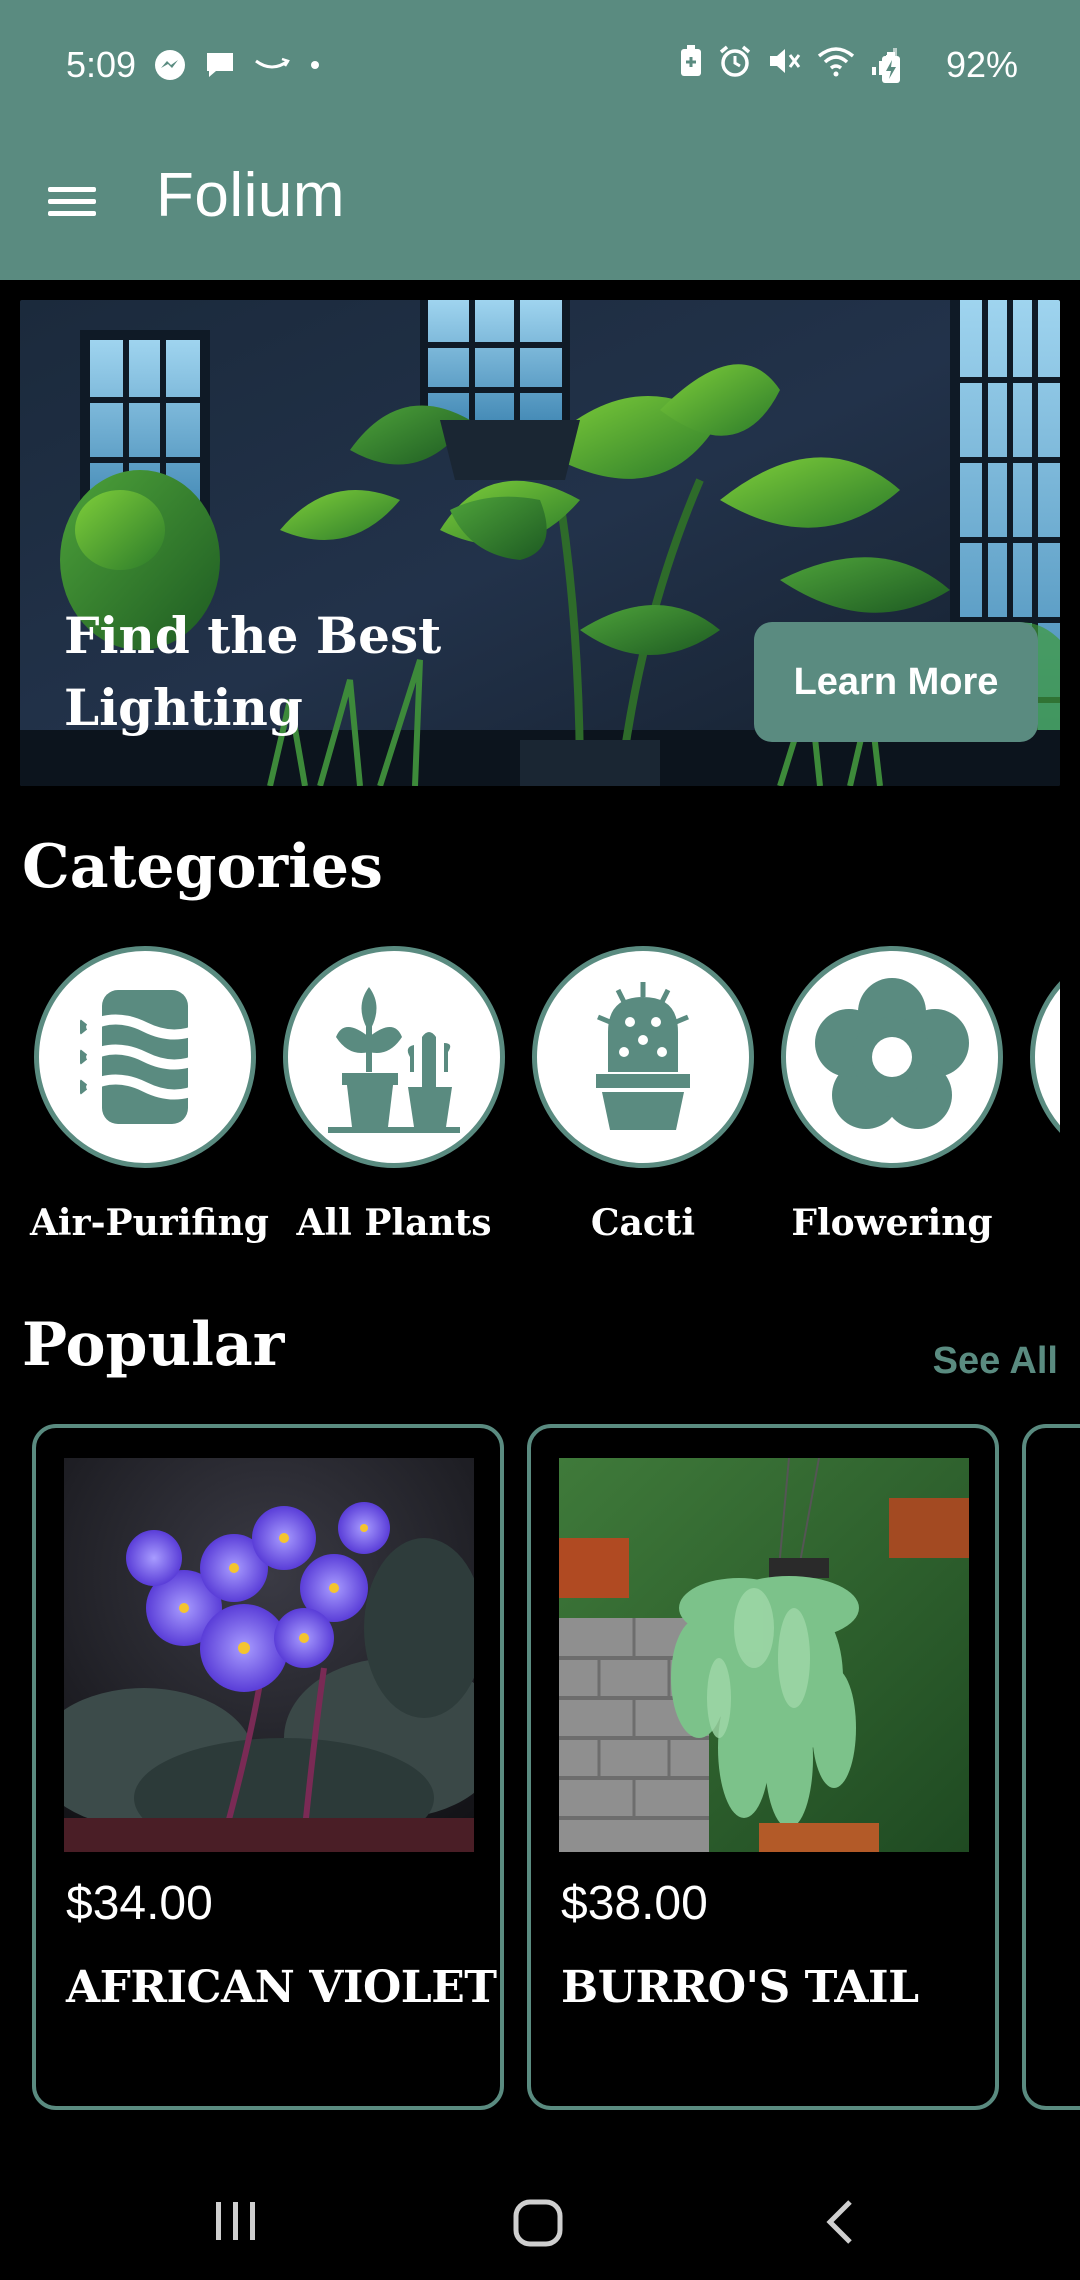 The height and width of the screenshot is (2280, 1080). I want to click on status-time: 5:09, so click(101, 64).